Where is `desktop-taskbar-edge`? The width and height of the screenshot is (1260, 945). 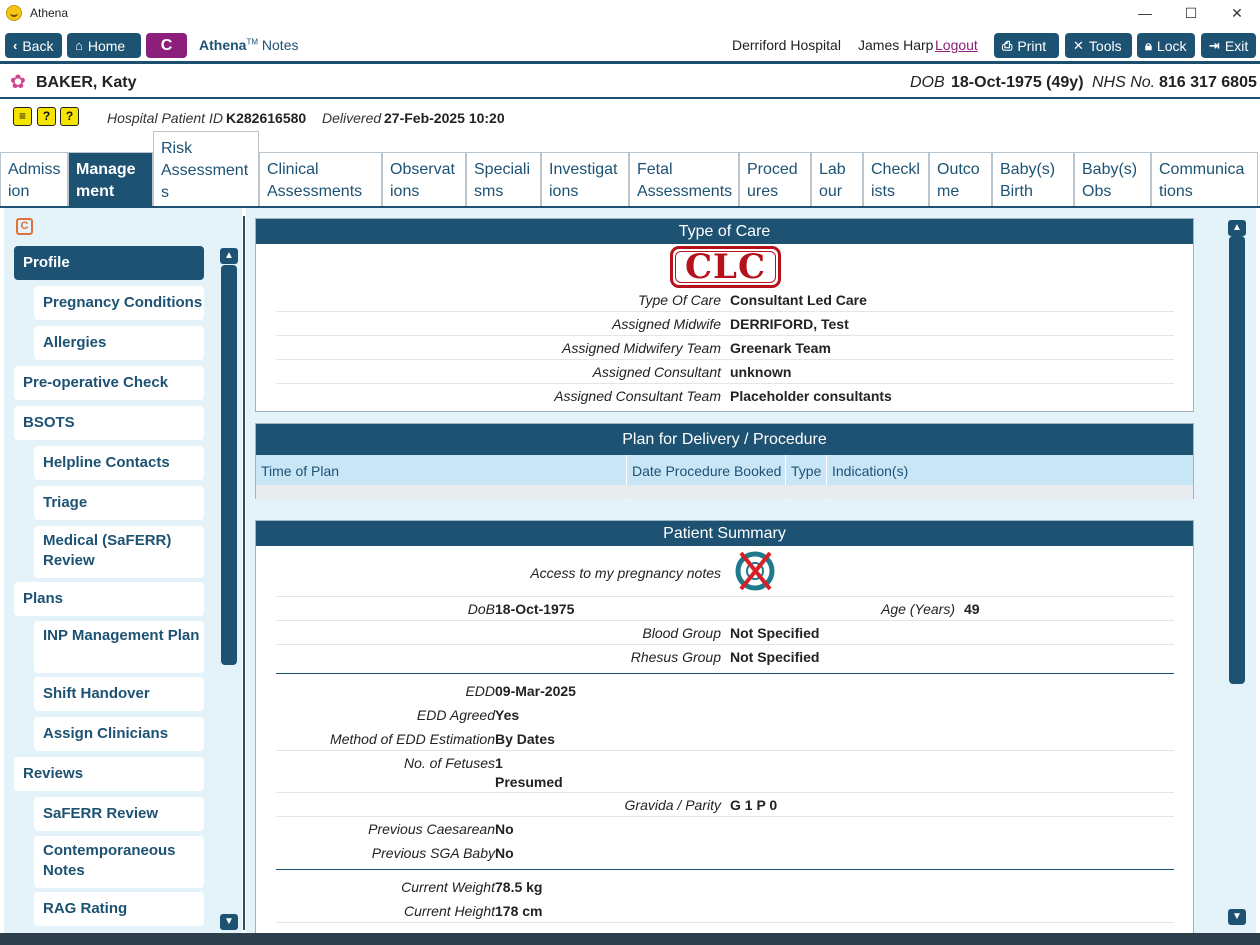 desktop-taskbar-edge is located at coordinates (630, 939).